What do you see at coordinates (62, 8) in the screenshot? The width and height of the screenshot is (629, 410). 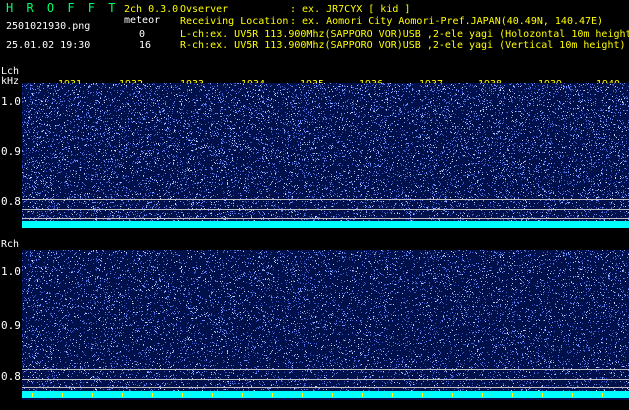 I see `app-title: H R O F F T` at bounding box center [62, 8].